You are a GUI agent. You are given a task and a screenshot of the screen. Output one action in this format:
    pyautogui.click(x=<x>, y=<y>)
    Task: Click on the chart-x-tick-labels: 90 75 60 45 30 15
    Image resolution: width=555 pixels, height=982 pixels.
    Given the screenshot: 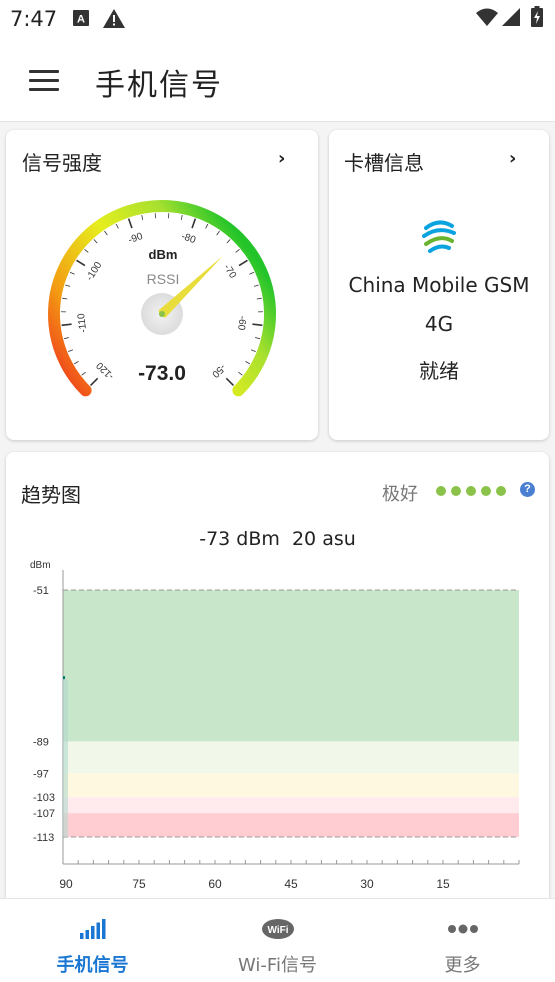 What is the action you would take?
    pyautogui.click(x=254, y=884)
    